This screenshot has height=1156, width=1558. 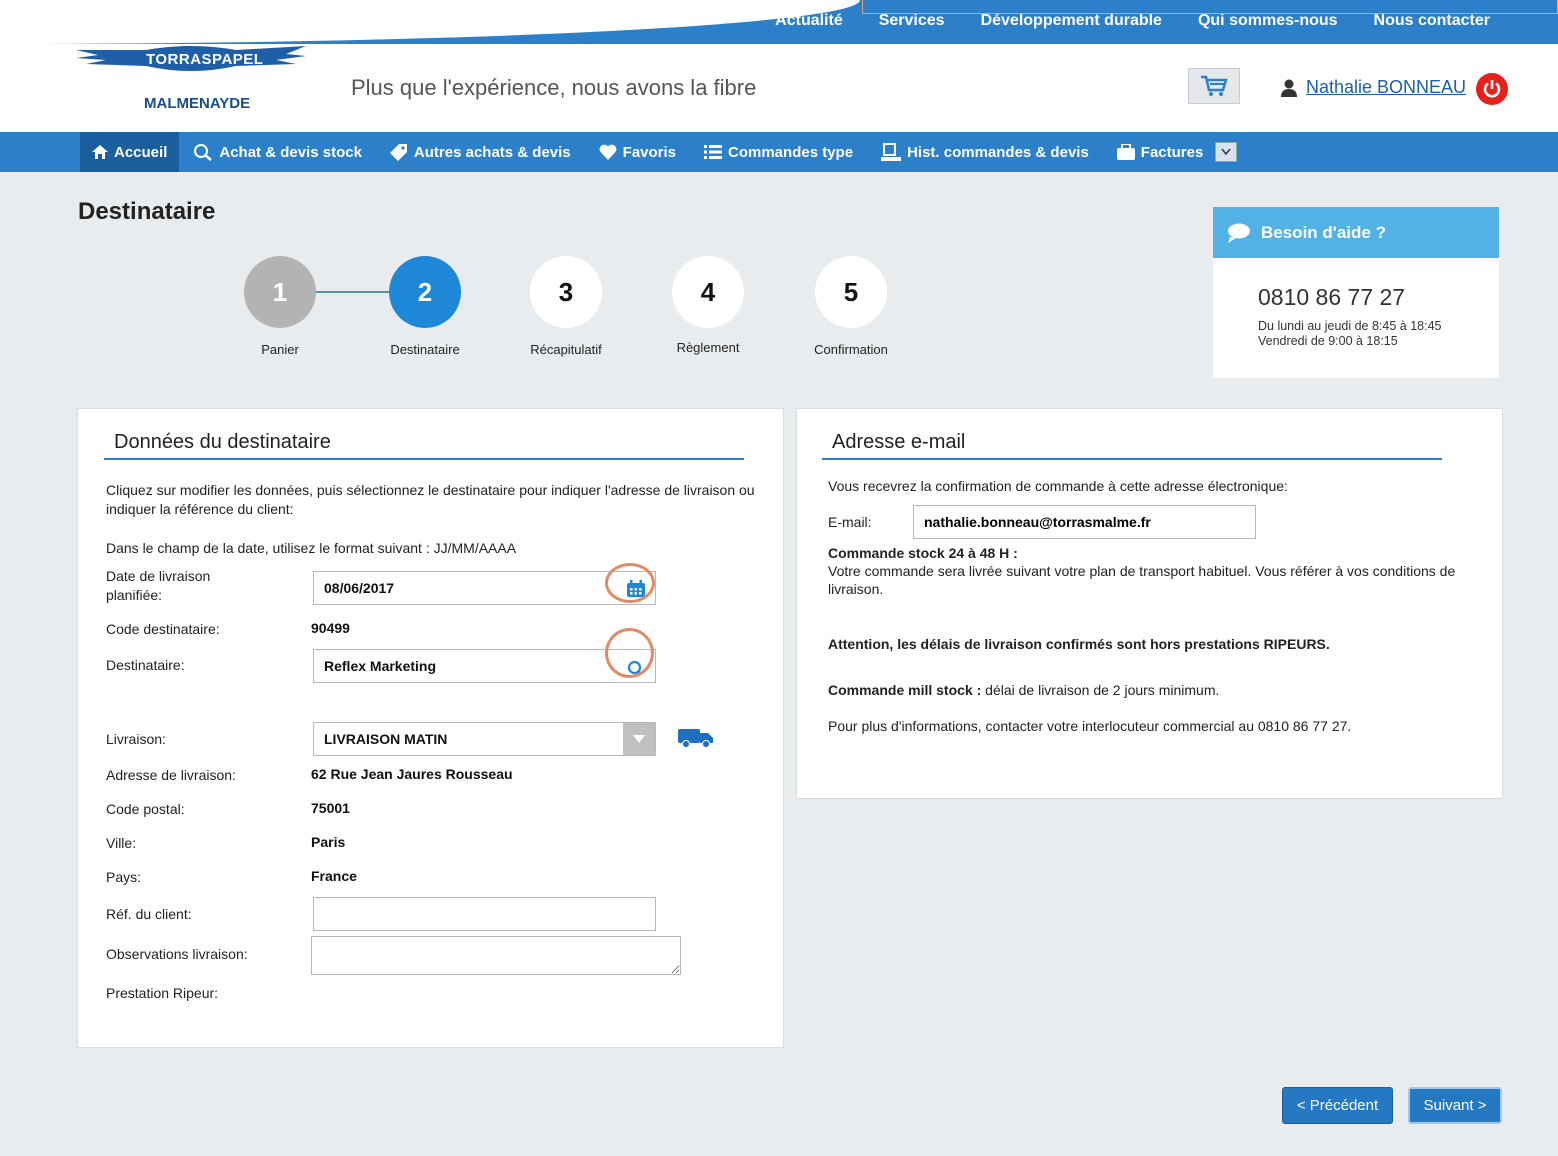 What do you see at coordinates (708, 347) in the screenshot?
I see `step-label: Règlement` at bounding box center [708, 347].